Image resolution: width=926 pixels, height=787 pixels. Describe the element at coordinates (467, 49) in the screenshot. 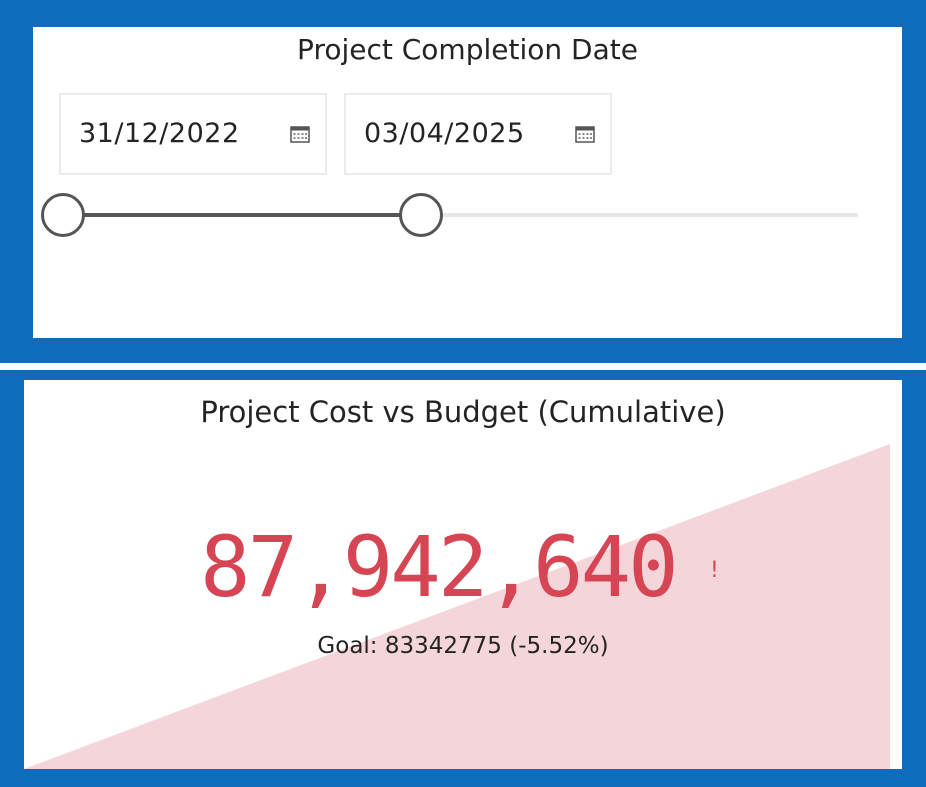

I see `slicer-title: Project Completion Date` at that location.